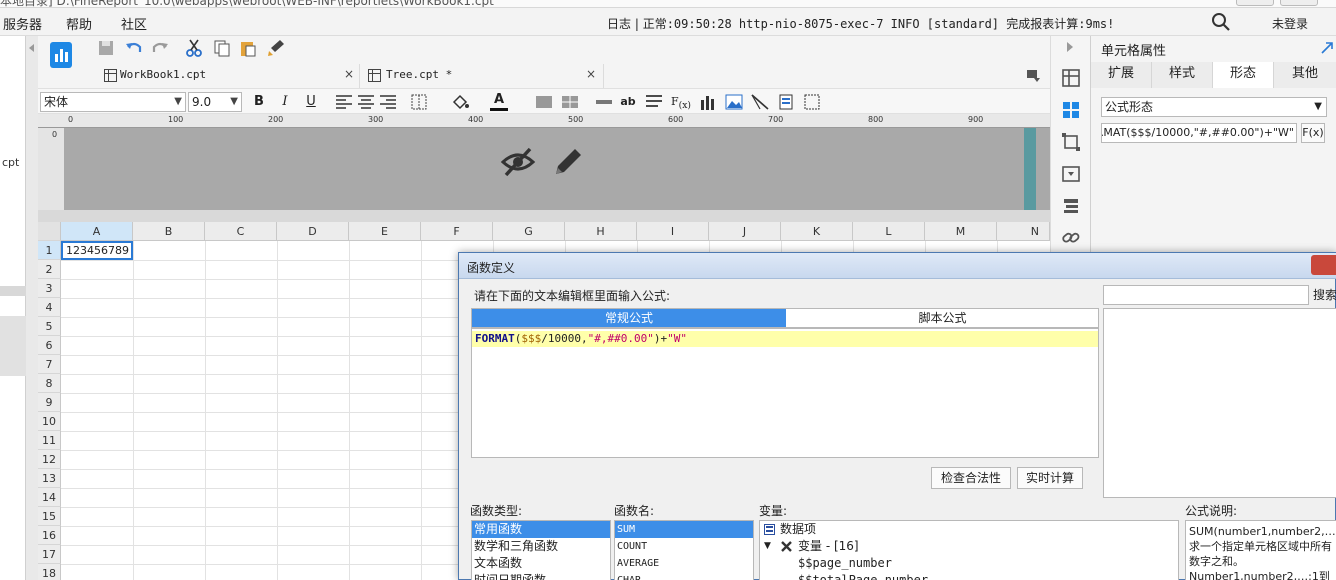 This screenshot has width=1336, height=580. Describe the element at coordinates (961, 231) in the screenshot. I see `column-header: M` at that location.